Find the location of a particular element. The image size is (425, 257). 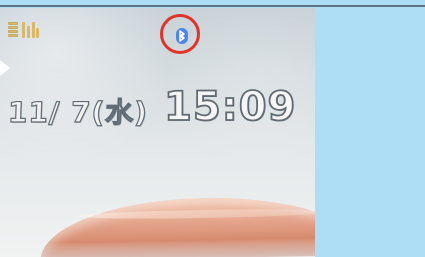

status-bar is located at coordinates (24, 30).